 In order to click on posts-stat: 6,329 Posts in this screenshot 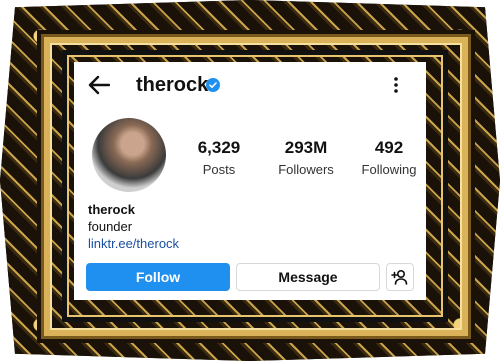, I will do `click(219, 157)`.